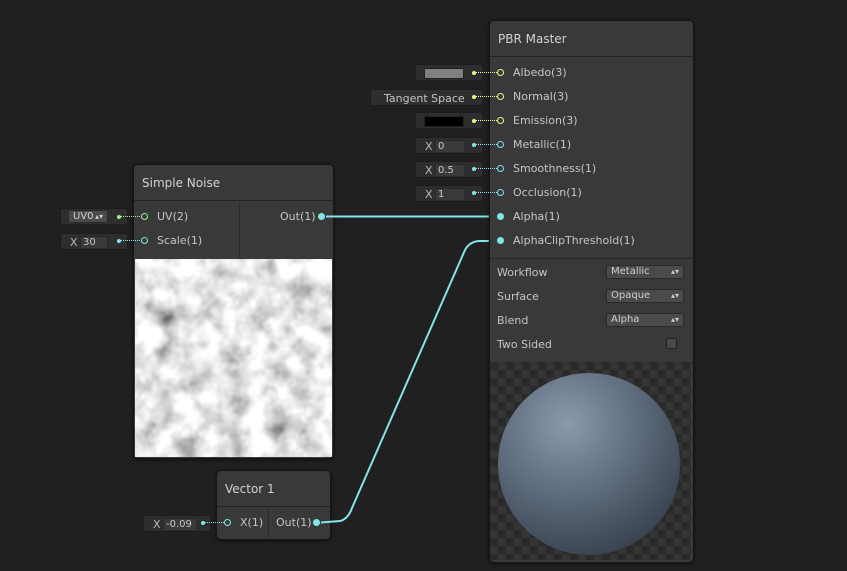 The image size is (847, 571). What do you see at coordinates (536, 216) in the screenshot?
I see `alpha-label: Alpha(1)` at bounding box center [536, 216].